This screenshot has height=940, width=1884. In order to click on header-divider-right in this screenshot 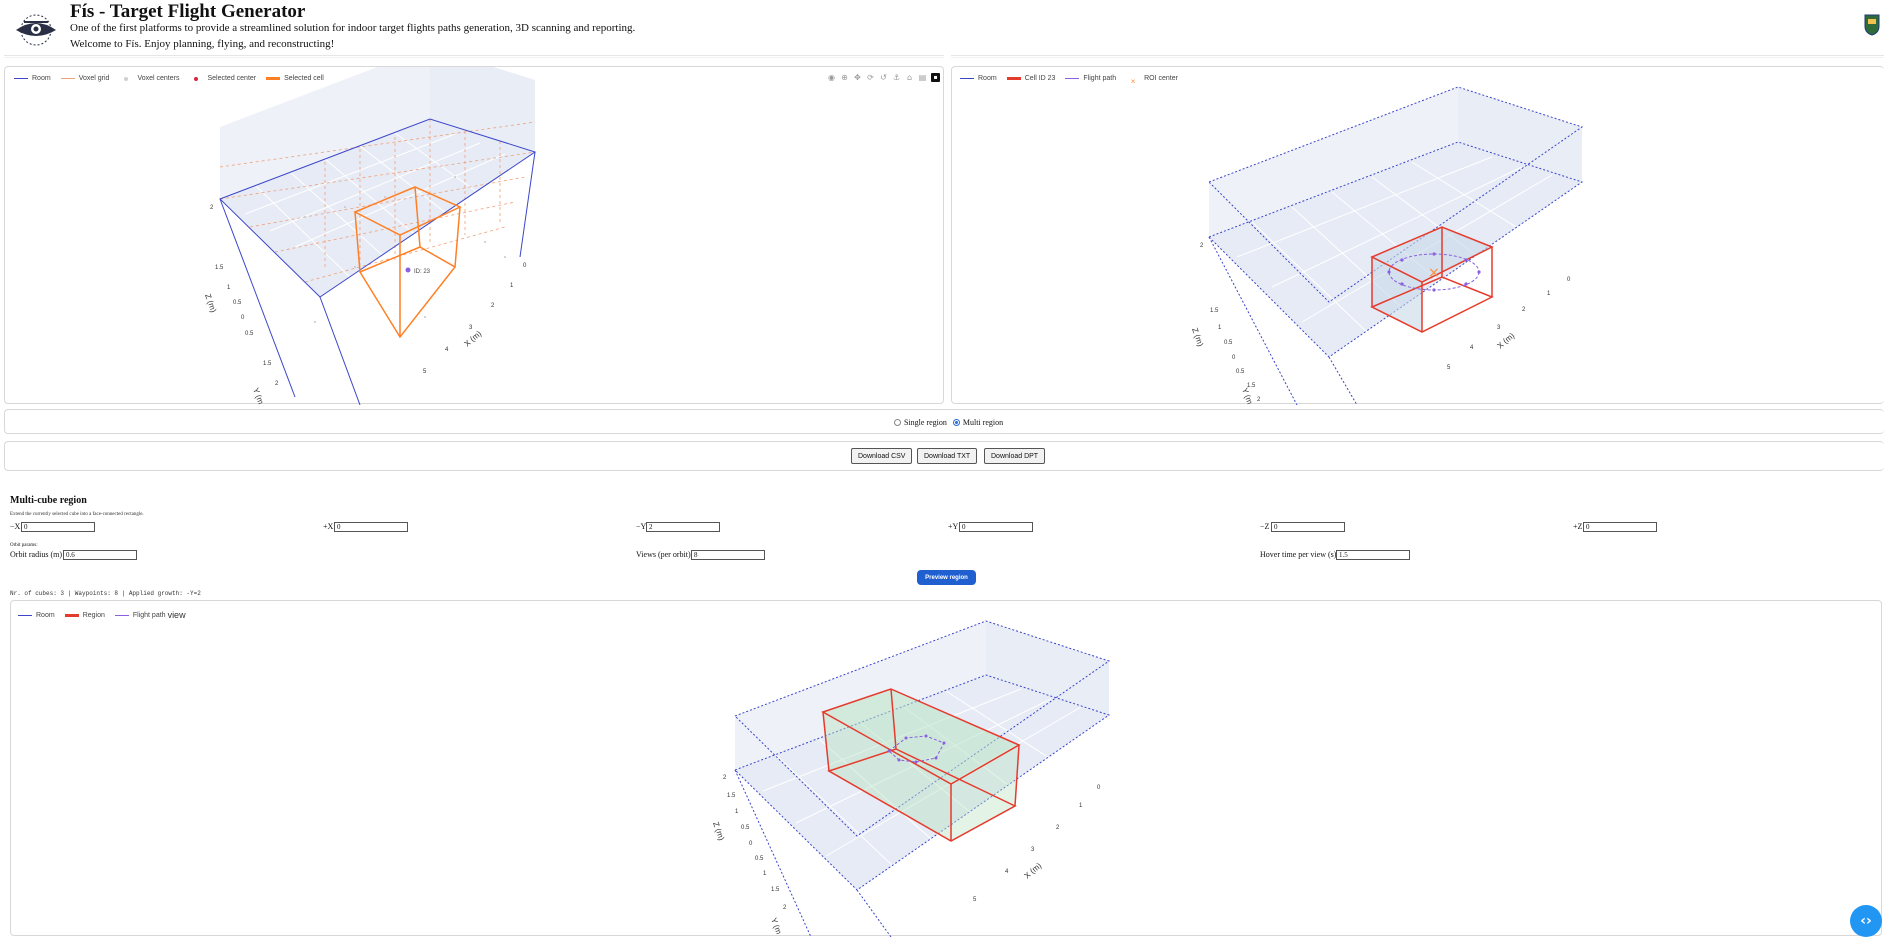, I will do `click(1417, 56)`.